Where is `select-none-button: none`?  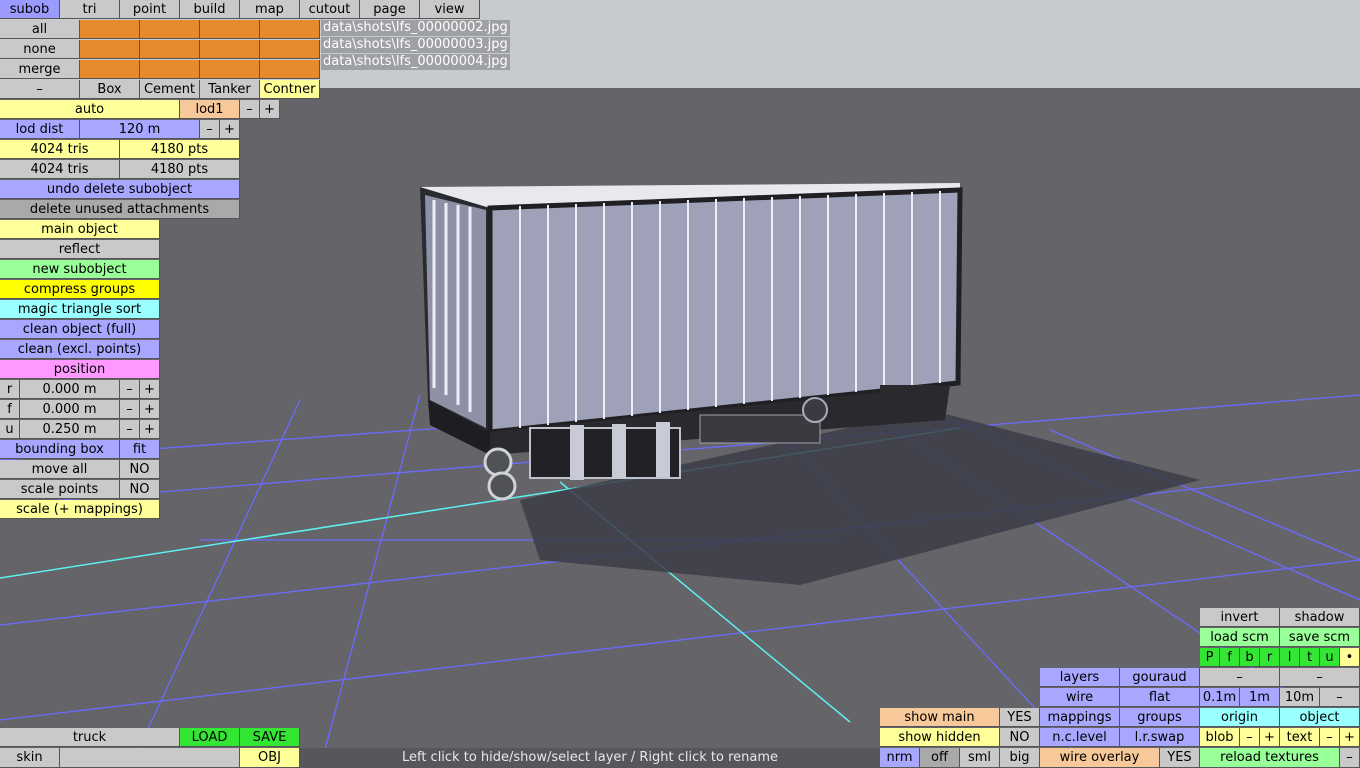 select-none-button: none is located at coordinates (40, 49).